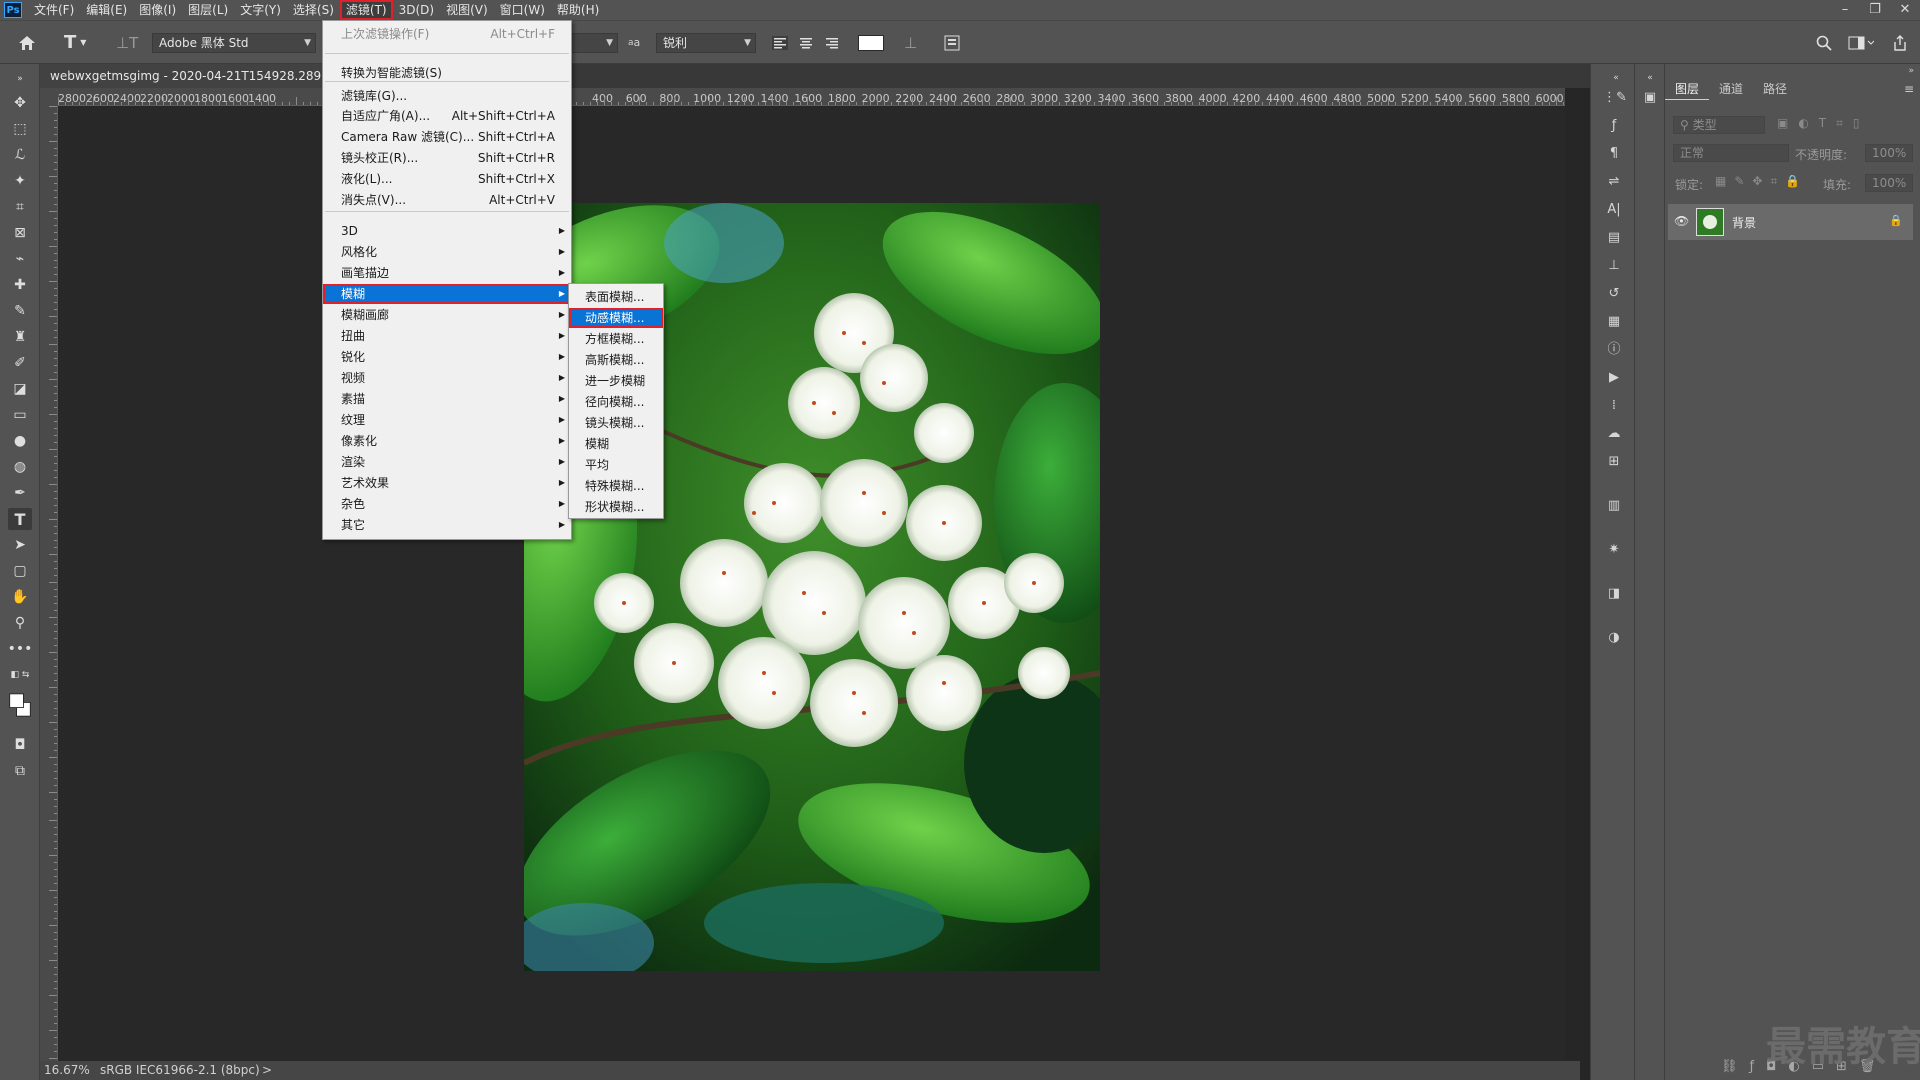 The image size is (1920, 1080). Describe the element at coordinates (1861, 42) in the screenshot. I see `workspace-icon` at that location.